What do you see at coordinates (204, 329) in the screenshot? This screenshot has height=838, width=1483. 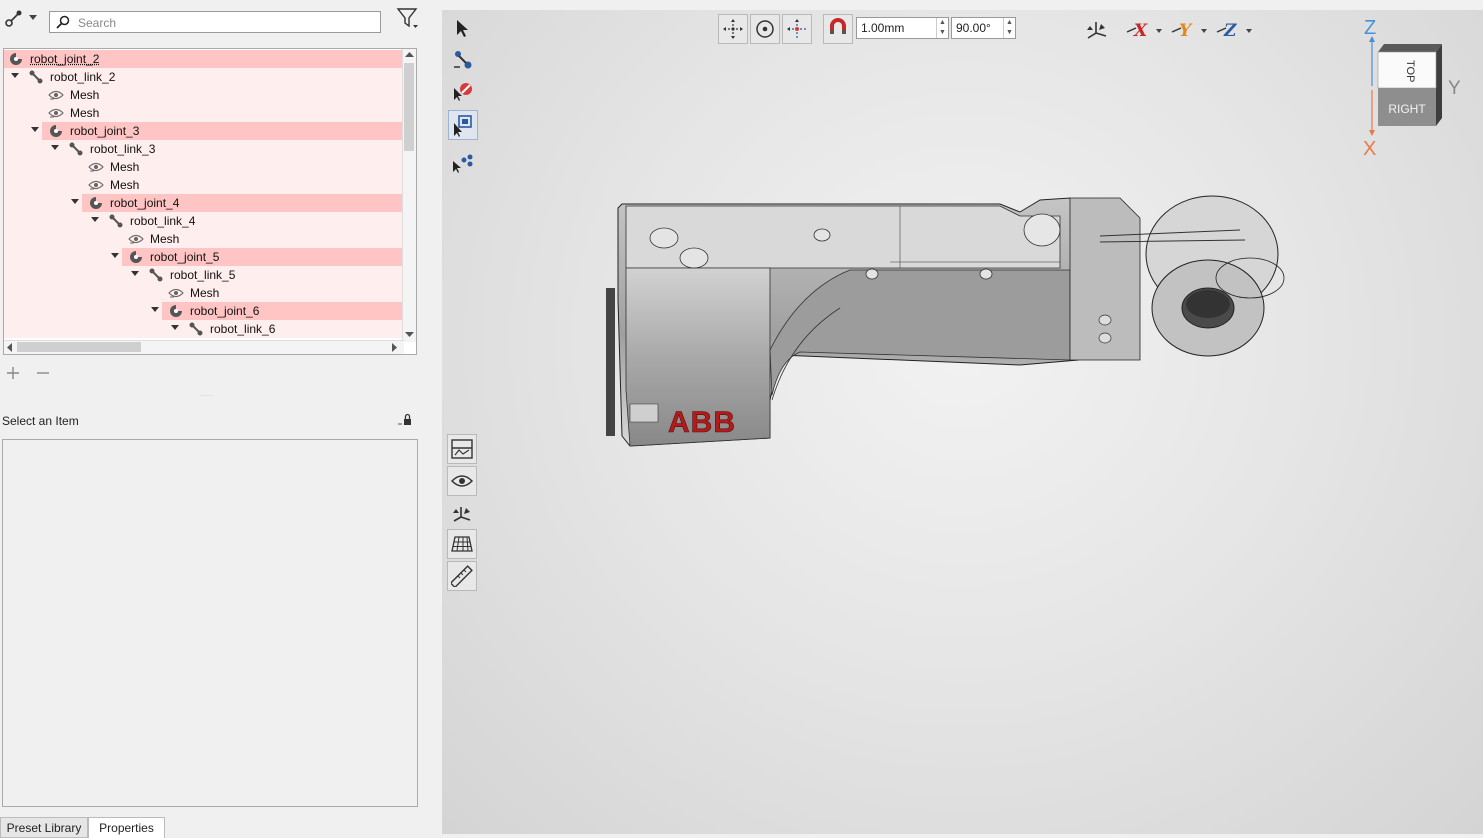 I see `tree-item-link: robot_link_6` at bounding box center [204, 329].